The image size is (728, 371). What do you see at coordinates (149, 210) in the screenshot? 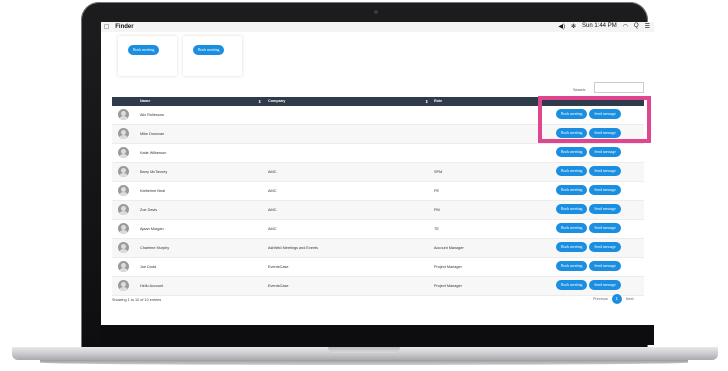
I see `cell-name: Zoe Davis` at bounding box center [149, 210].